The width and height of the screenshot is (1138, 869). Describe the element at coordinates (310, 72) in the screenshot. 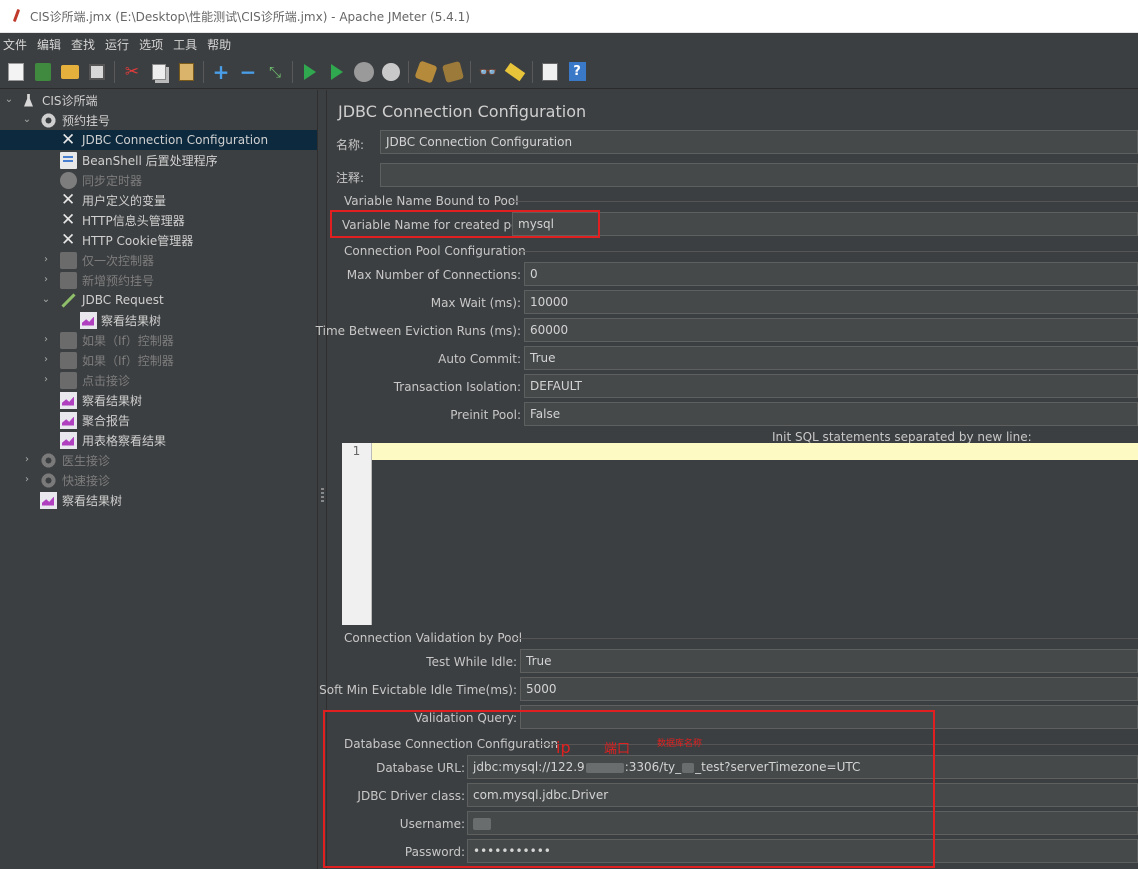

I see `start-button` at that location.